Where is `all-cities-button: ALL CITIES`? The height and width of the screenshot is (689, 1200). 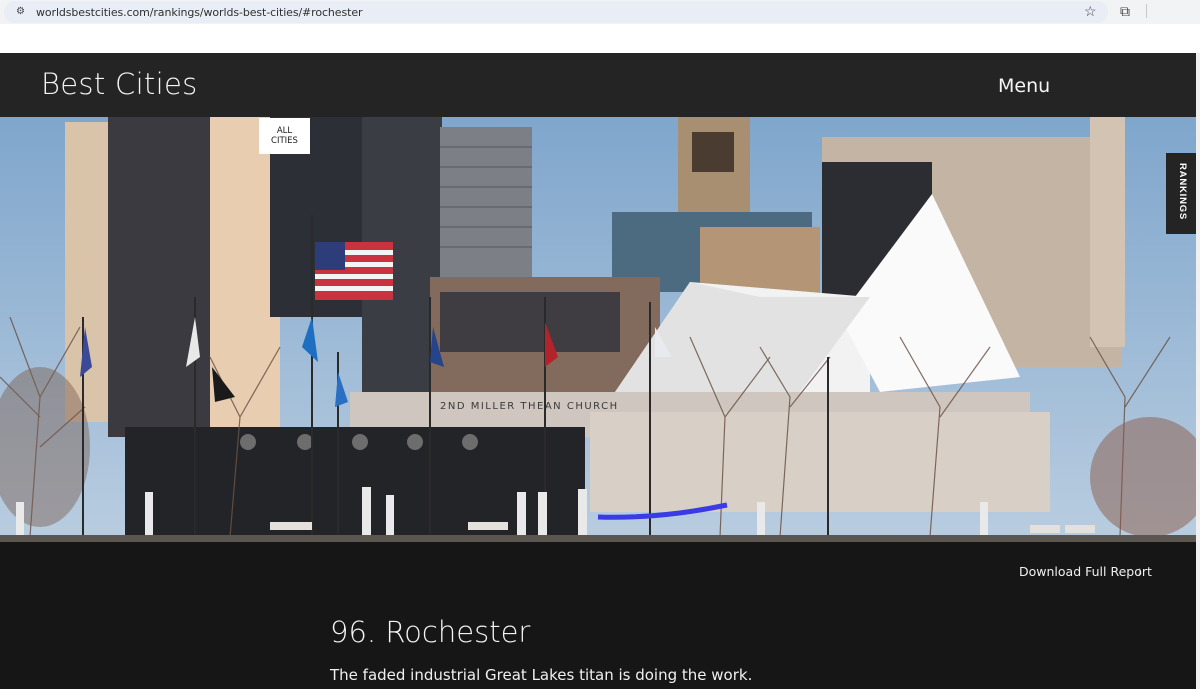
all-cities-button: ALL CITIES is located at coordinates (284, 136).